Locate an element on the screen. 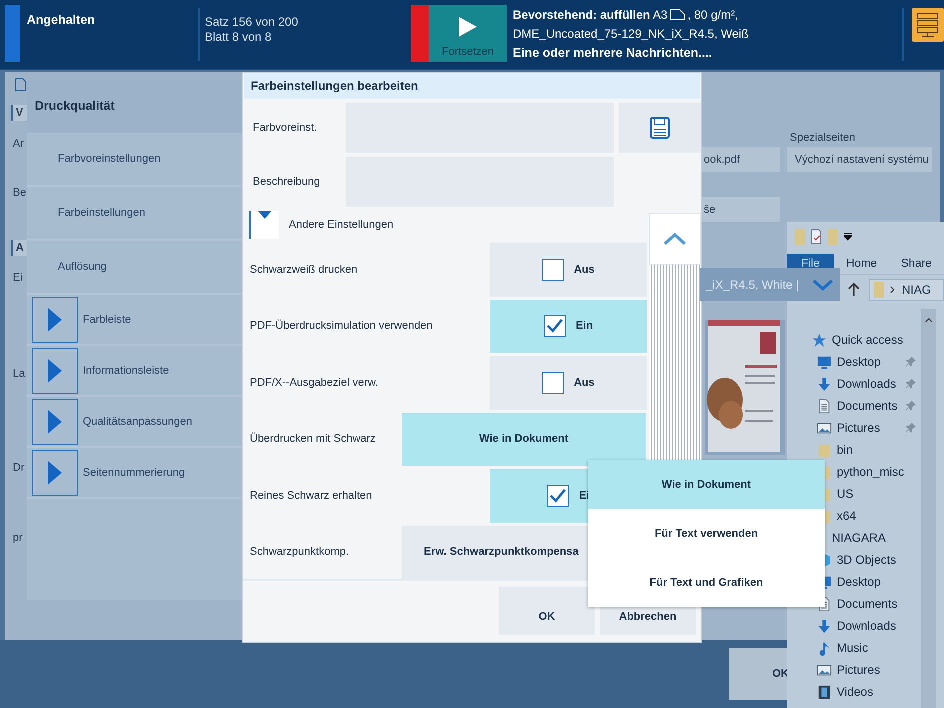  up-arrow-icon is located at coordinates (854, 290).